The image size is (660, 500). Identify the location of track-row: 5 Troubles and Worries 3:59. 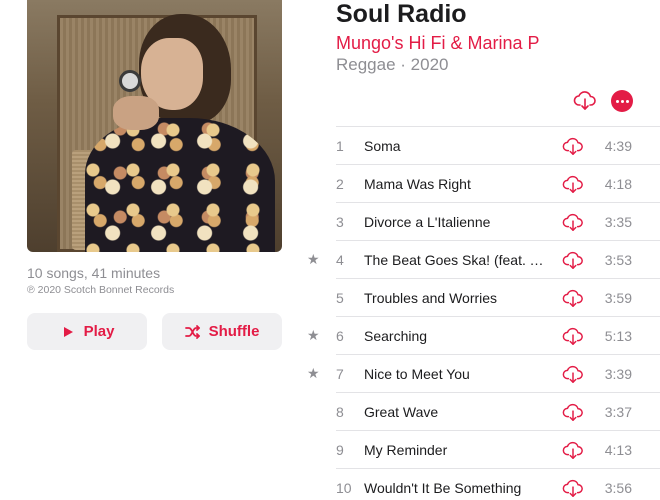
(498, 297).